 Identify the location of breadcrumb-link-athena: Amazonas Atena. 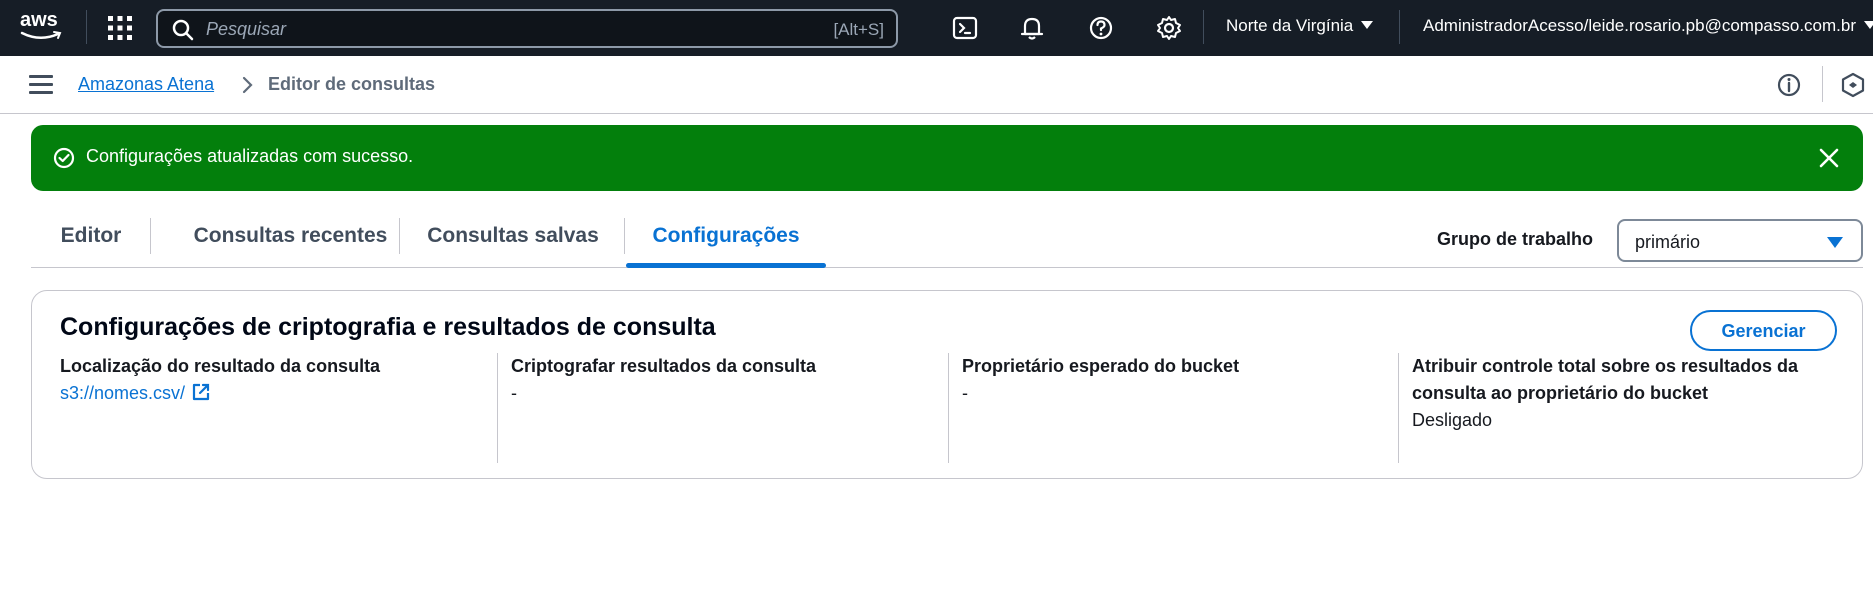
(146, 84).